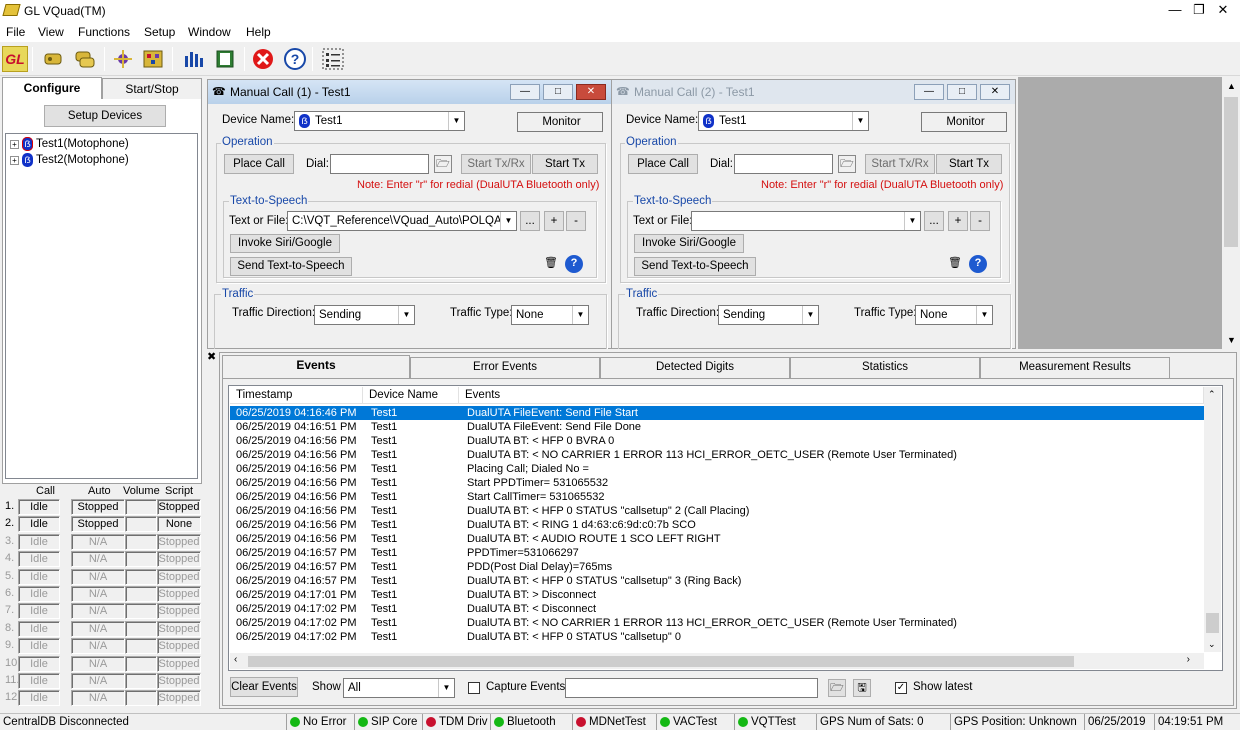 This screenshot has width=1240, height=730. What do you see at coordinates (225, 59) in the screenshot?
I see `book-icon` at bounding box center [225, 59].